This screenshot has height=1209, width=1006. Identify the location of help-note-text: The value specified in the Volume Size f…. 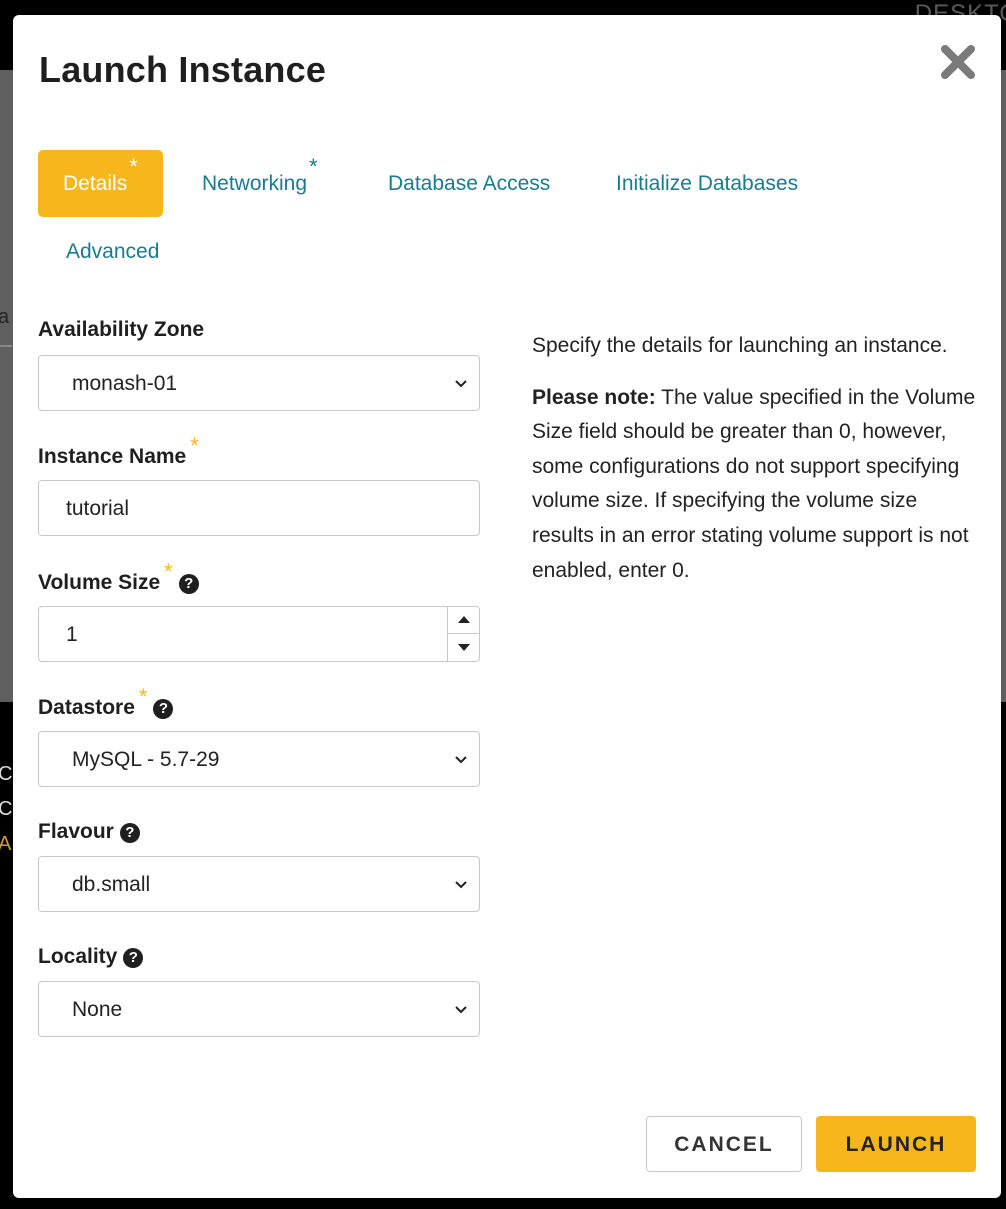
(754, 483).